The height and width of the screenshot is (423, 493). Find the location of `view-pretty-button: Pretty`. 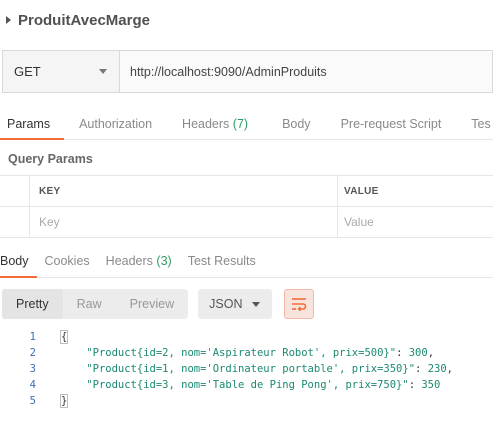

view-pretty-button: Pretty is located at coordinates (32, 304).